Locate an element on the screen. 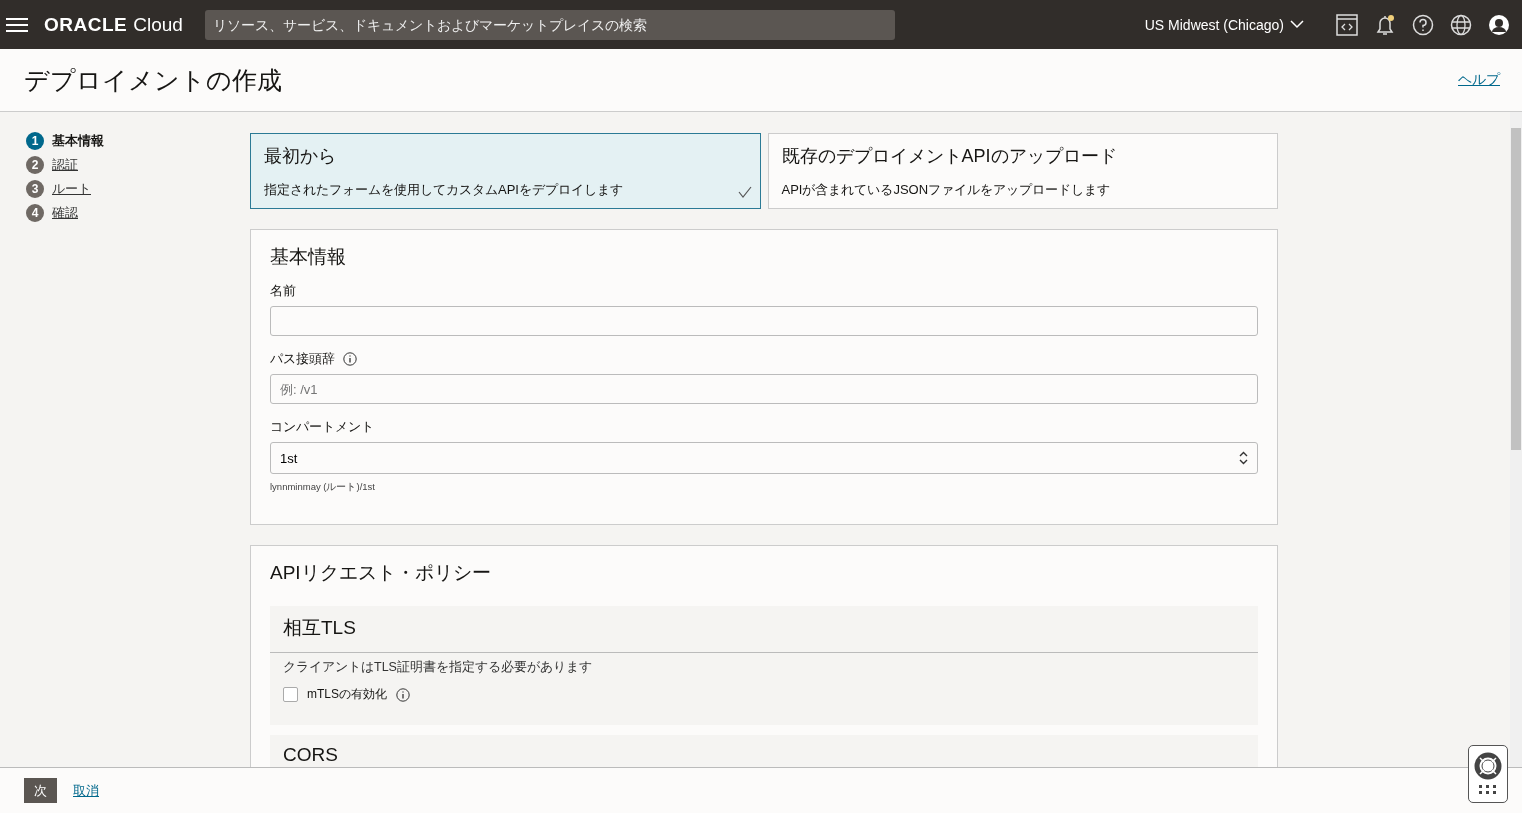 Image resolution: width=1522 pixels, height=813 pixels. next-button: 次 is located at coordinates (40, 790).